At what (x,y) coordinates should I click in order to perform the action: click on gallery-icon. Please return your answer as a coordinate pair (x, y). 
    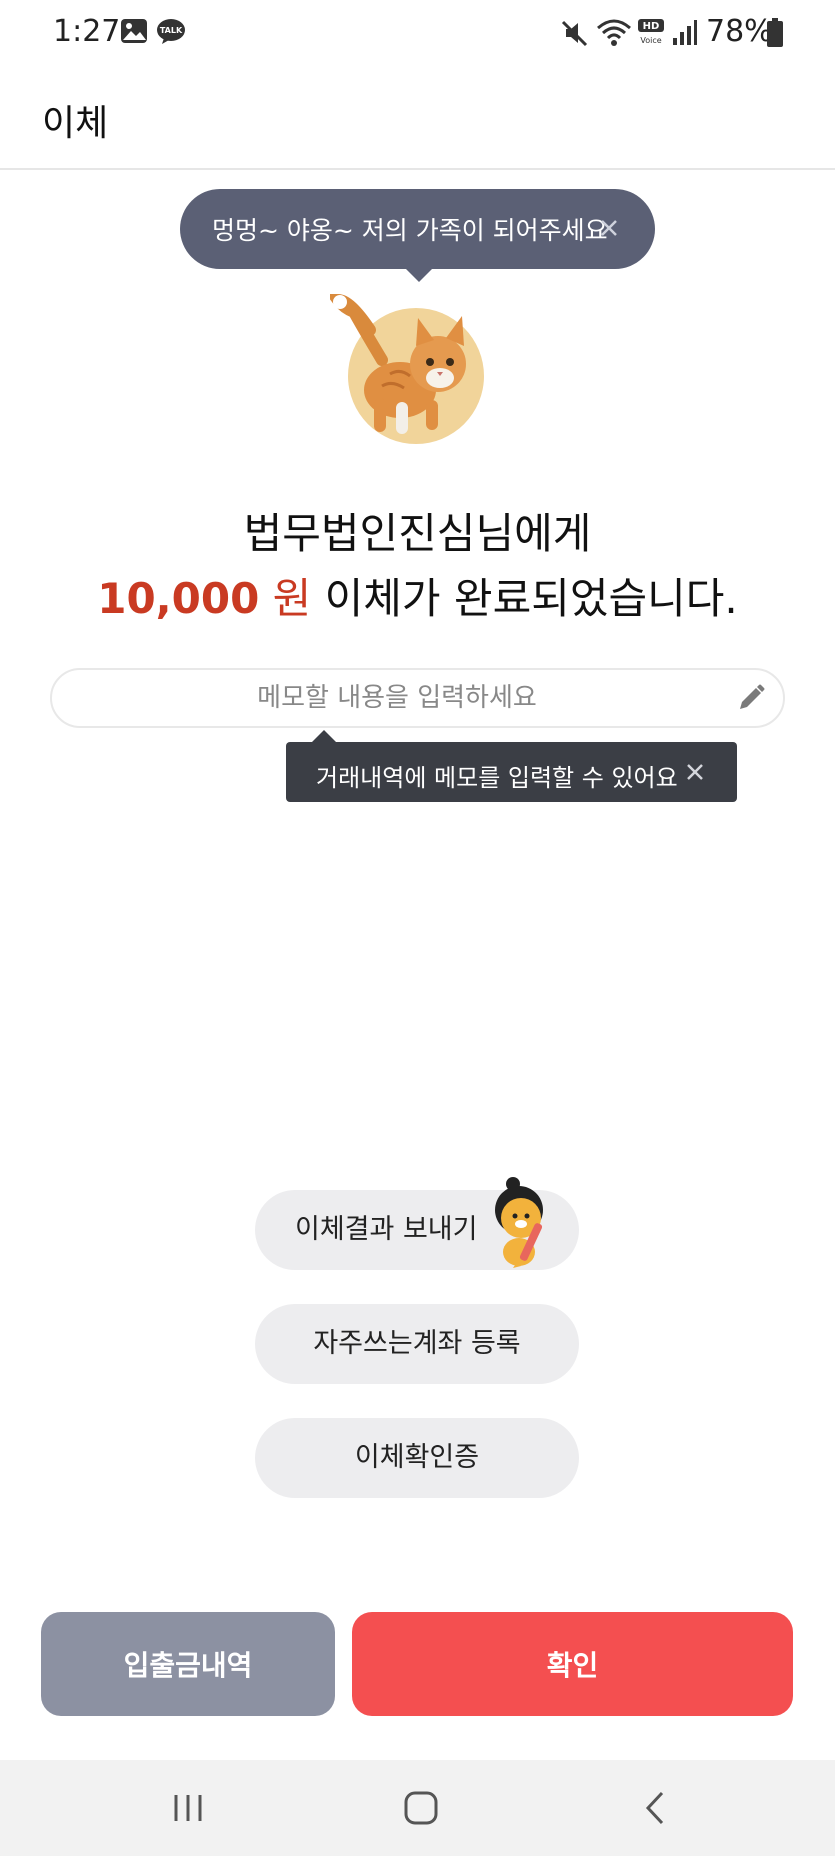
    Looking at the image, I should click on (134, 31).